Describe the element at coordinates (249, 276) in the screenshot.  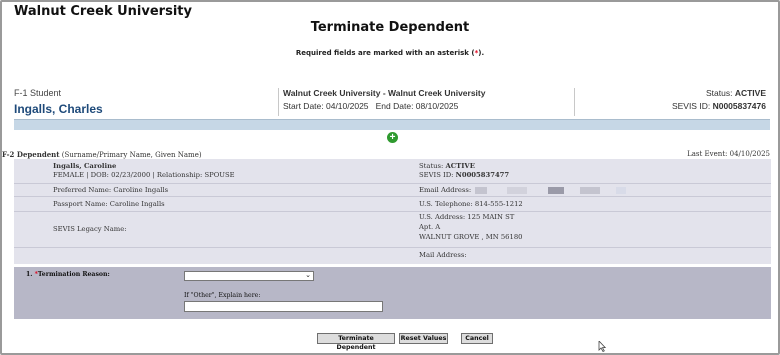
I see `termination-reason-select: ⌄` at that location.